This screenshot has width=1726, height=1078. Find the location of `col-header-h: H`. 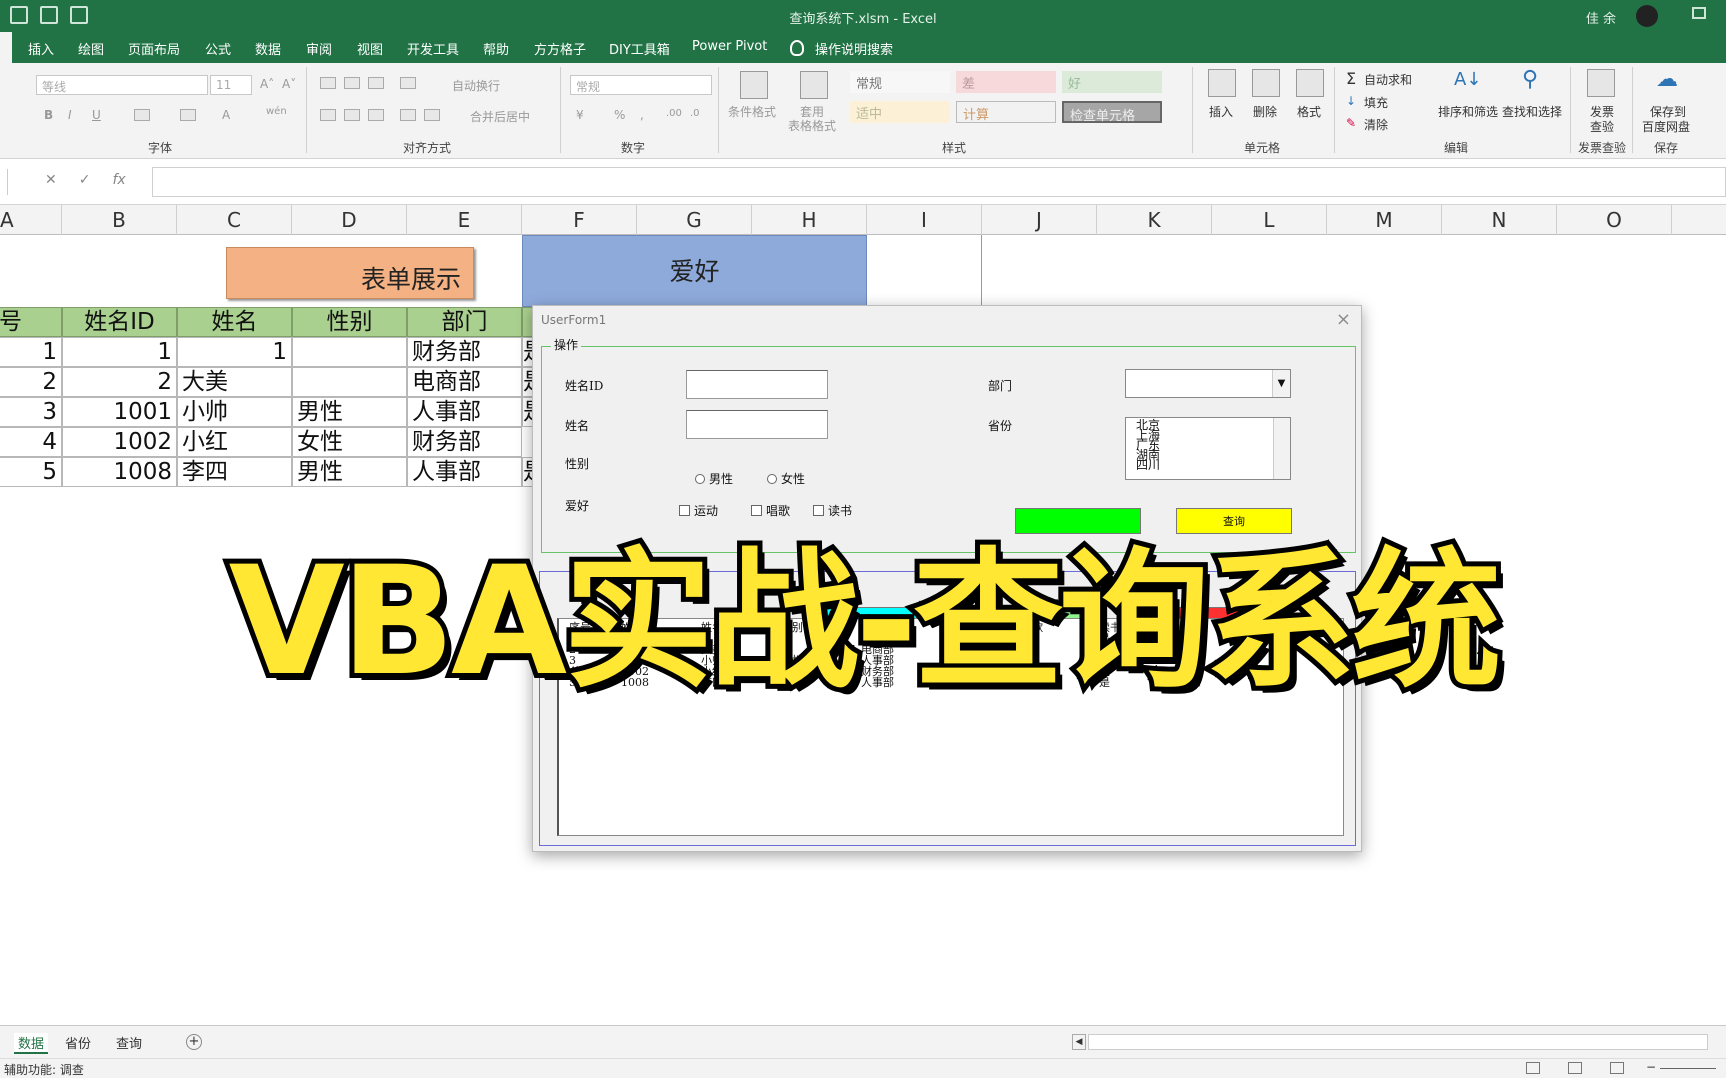

col-header-h: H is located at coordinates (809, 220).